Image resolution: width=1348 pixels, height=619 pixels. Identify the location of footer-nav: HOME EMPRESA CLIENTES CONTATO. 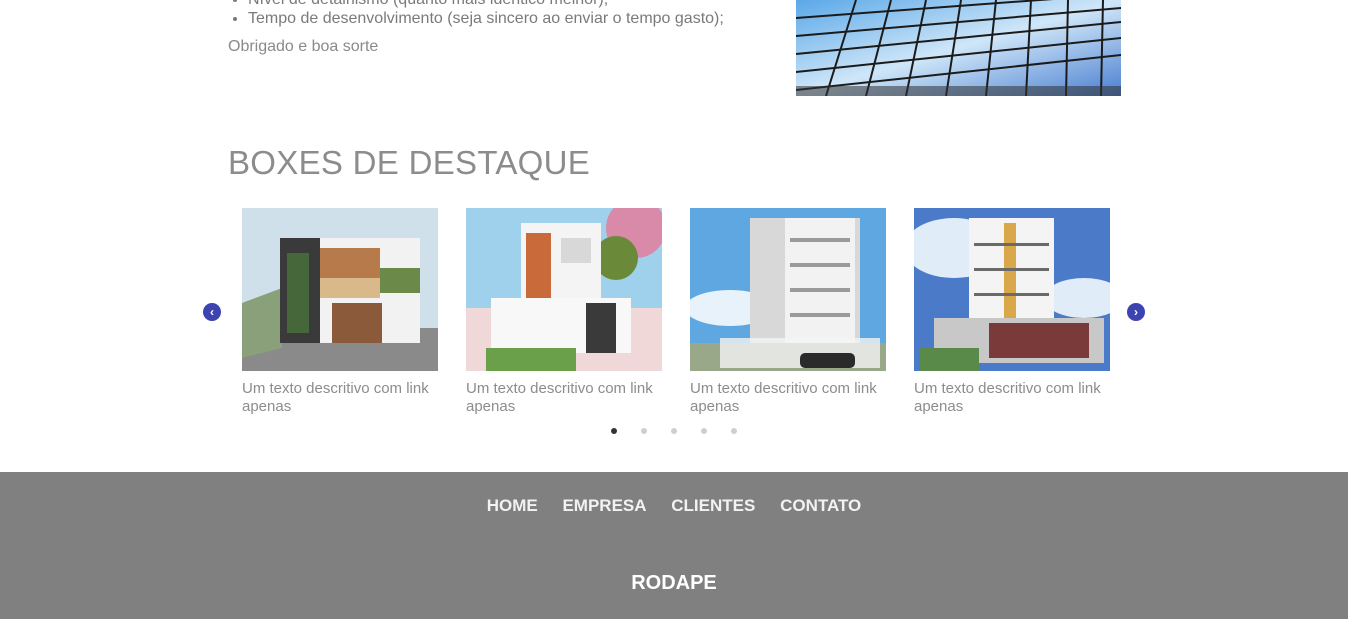
(674, 506).